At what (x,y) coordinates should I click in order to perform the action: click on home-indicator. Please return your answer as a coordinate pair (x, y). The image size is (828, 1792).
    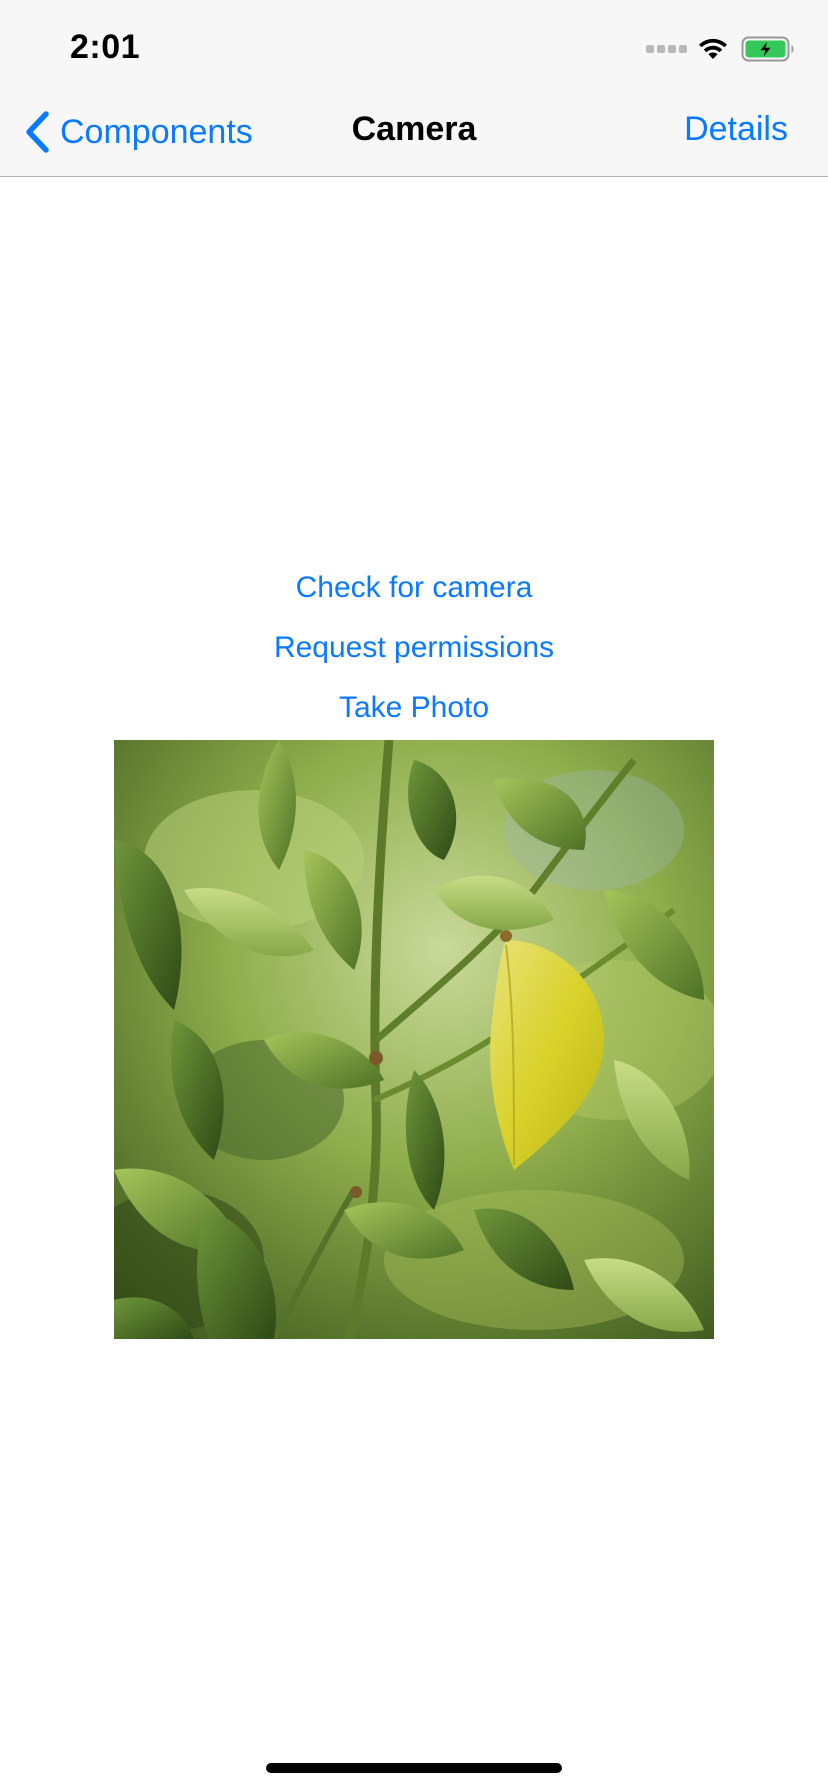
    Looking at the image, I should click on (414, 1768).